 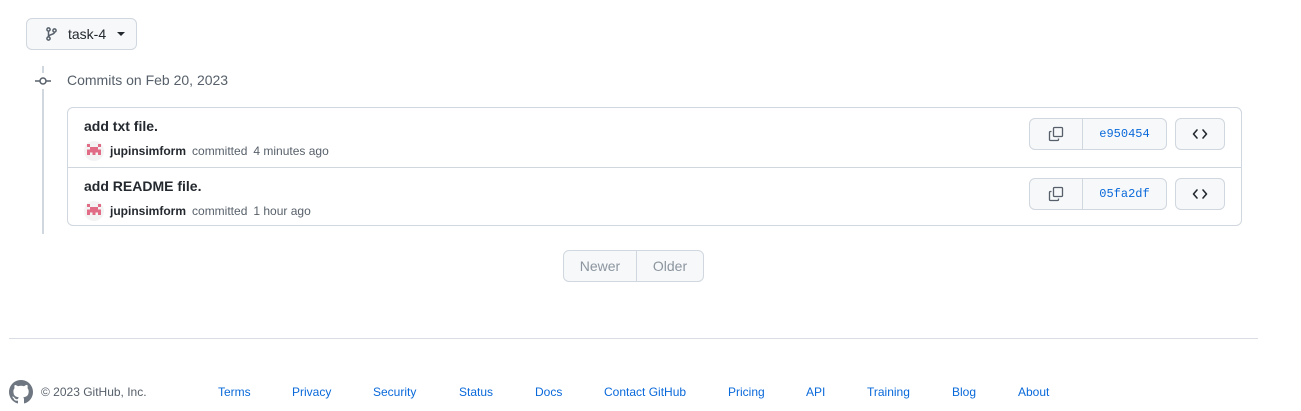 What do you see at coordinates (234, 392) in the screenshot?
I see `footer-link-terms: Terms` at bounding box center [234, 392].